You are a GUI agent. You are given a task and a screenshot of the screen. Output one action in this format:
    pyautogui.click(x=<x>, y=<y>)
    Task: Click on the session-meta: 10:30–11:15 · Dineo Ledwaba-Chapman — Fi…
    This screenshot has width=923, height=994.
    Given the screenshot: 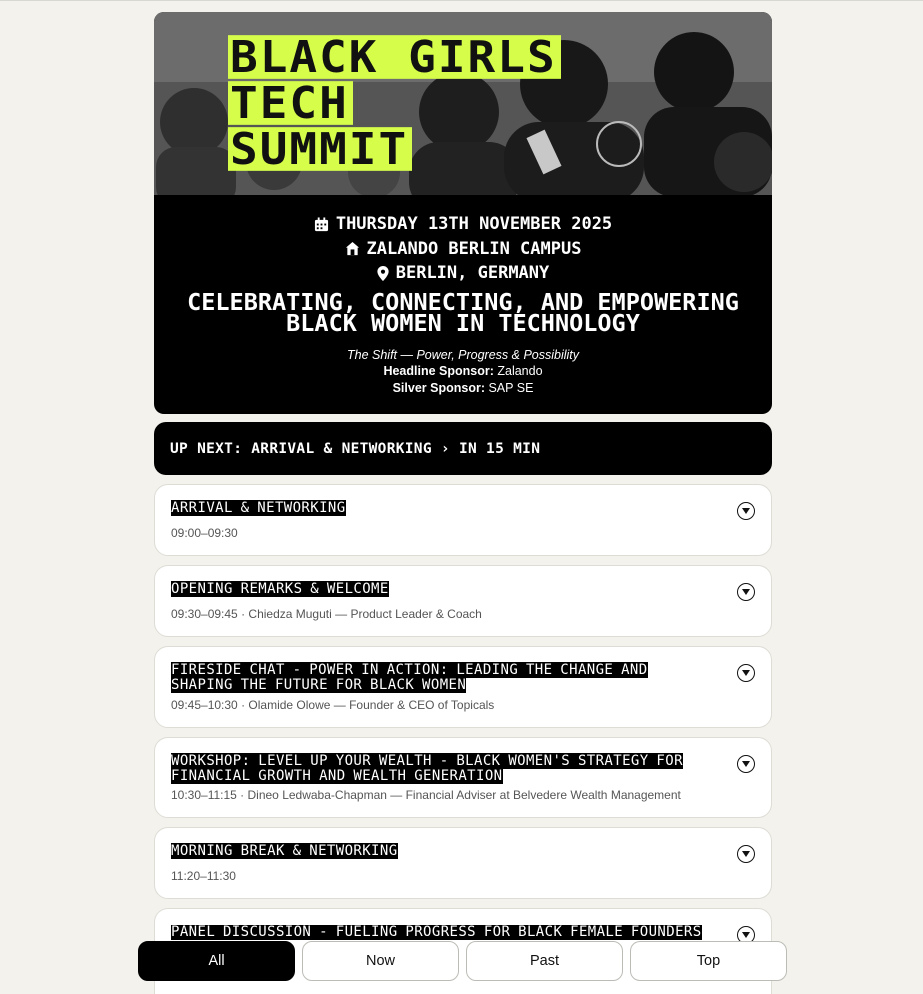 What is the action you would take?
    pyautogui.click(x=426, y=795)
    